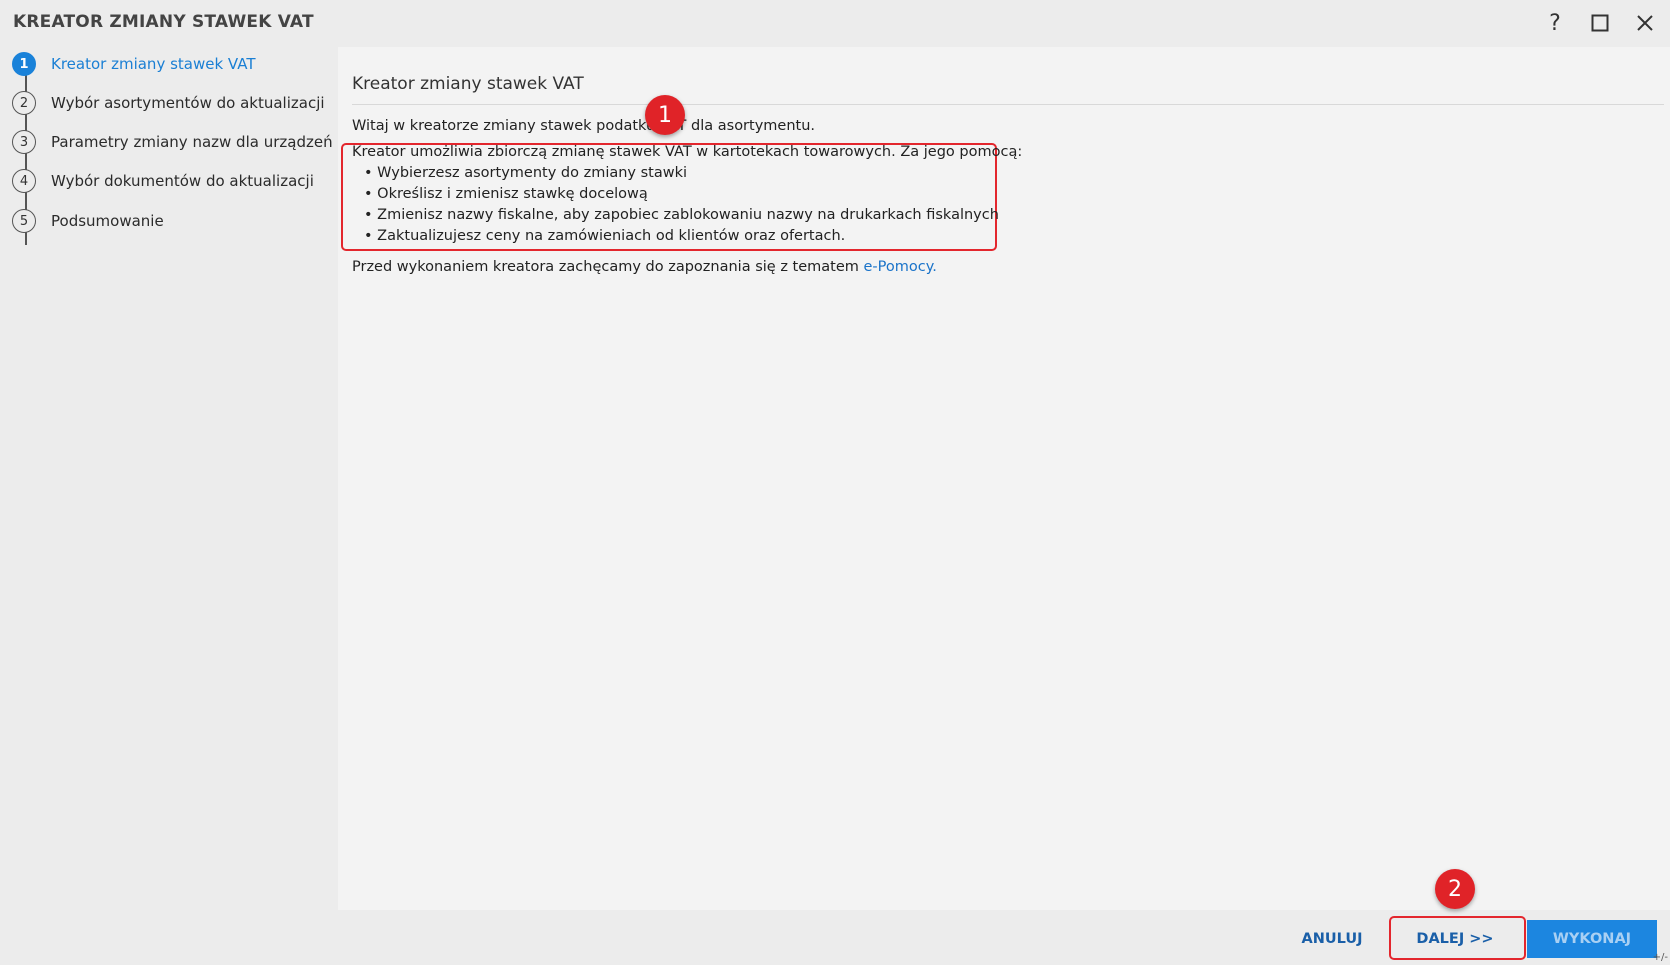 The width and height of the screenshot is (1670, 965). I want to click on step-item-1: 1 Kreator zmiany stawek VAT, so click(134, 64).